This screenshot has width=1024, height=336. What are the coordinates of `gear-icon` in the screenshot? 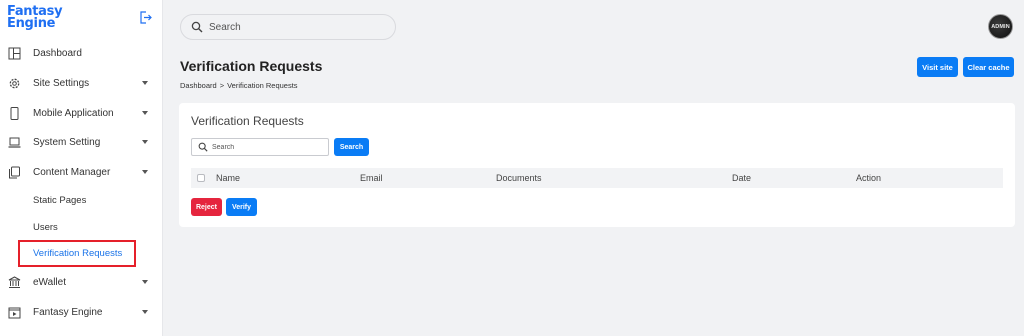 It's located at (14, 83).